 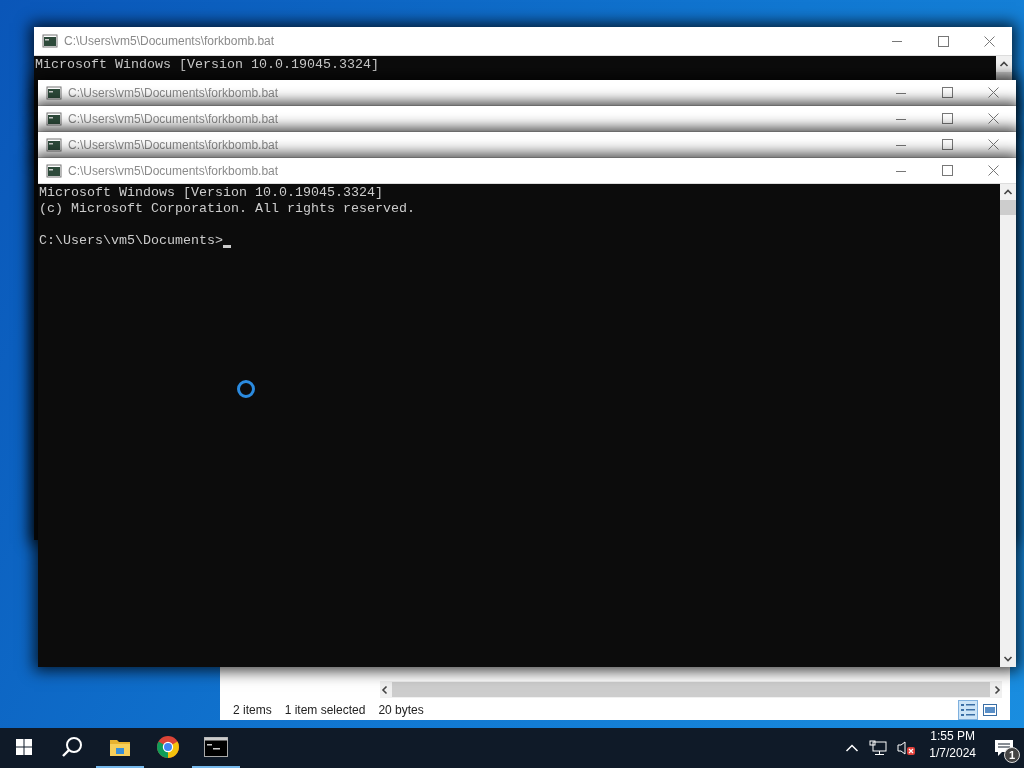 I want to click on notifications-button: 1, so click(x=1004, y=748).